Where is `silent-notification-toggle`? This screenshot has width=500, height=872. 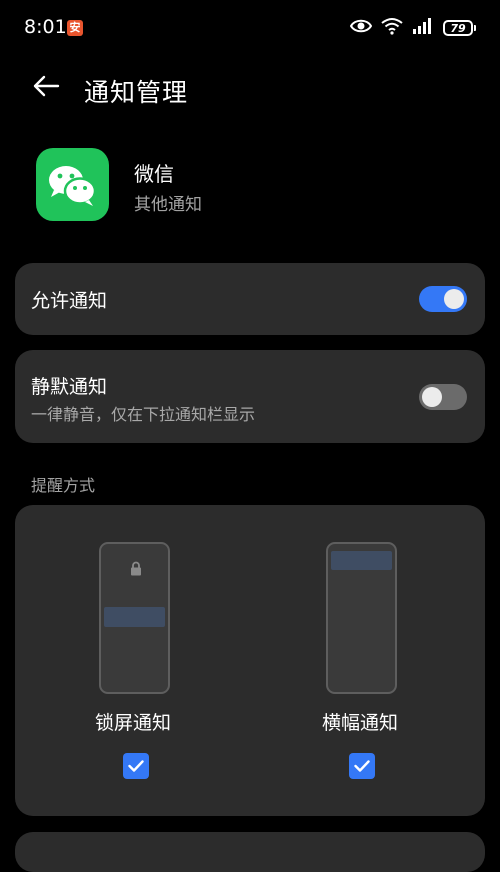
silent-notification-toggle is located at coordinates (443, 397).